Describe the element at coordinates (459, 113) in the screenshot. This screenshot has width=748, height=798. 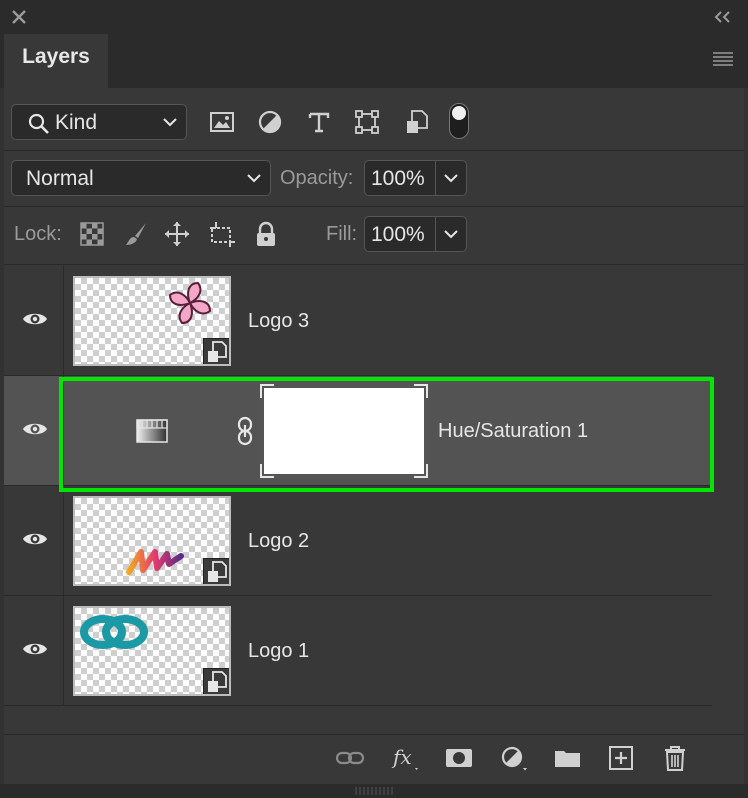
I see `toggle-knob` at that location.